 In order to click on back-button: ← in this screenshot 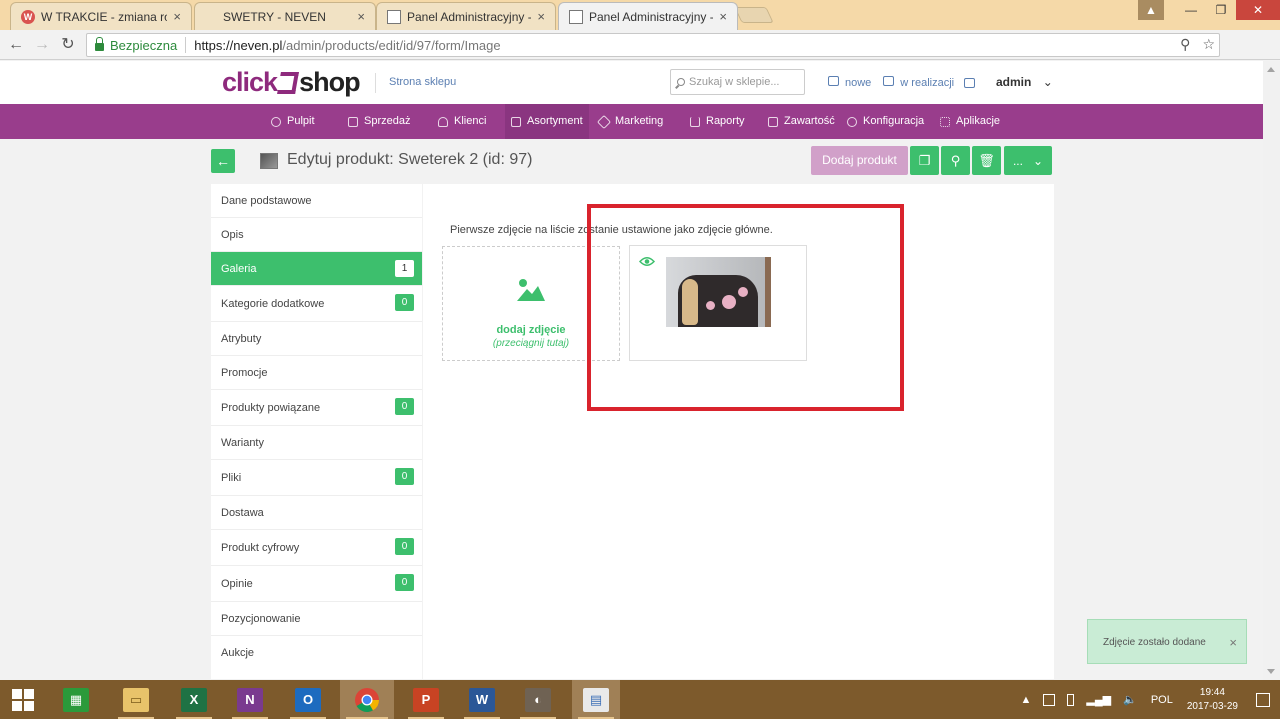, I will do `click(223, 161)`.